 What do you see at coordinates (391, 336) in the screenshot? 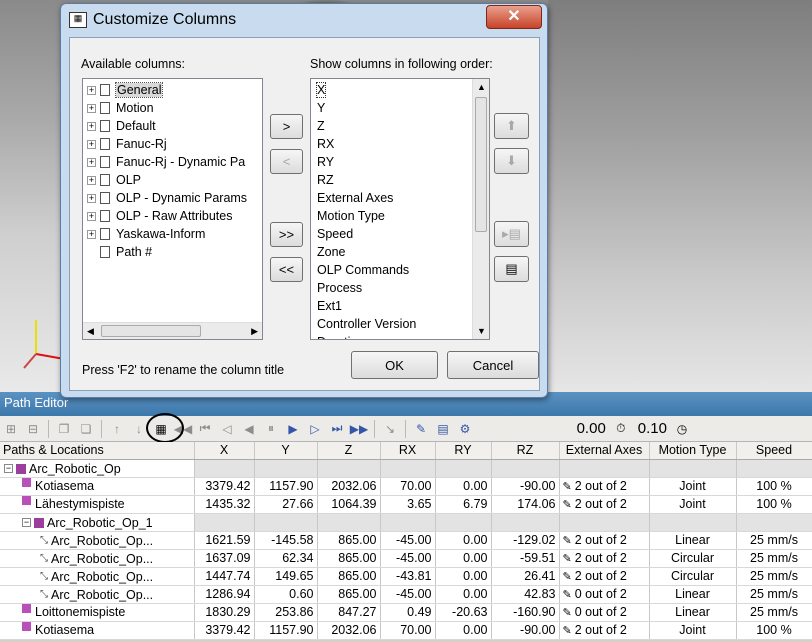
I see `ordered-column-item: Duration` at bounding box center [391, 336].